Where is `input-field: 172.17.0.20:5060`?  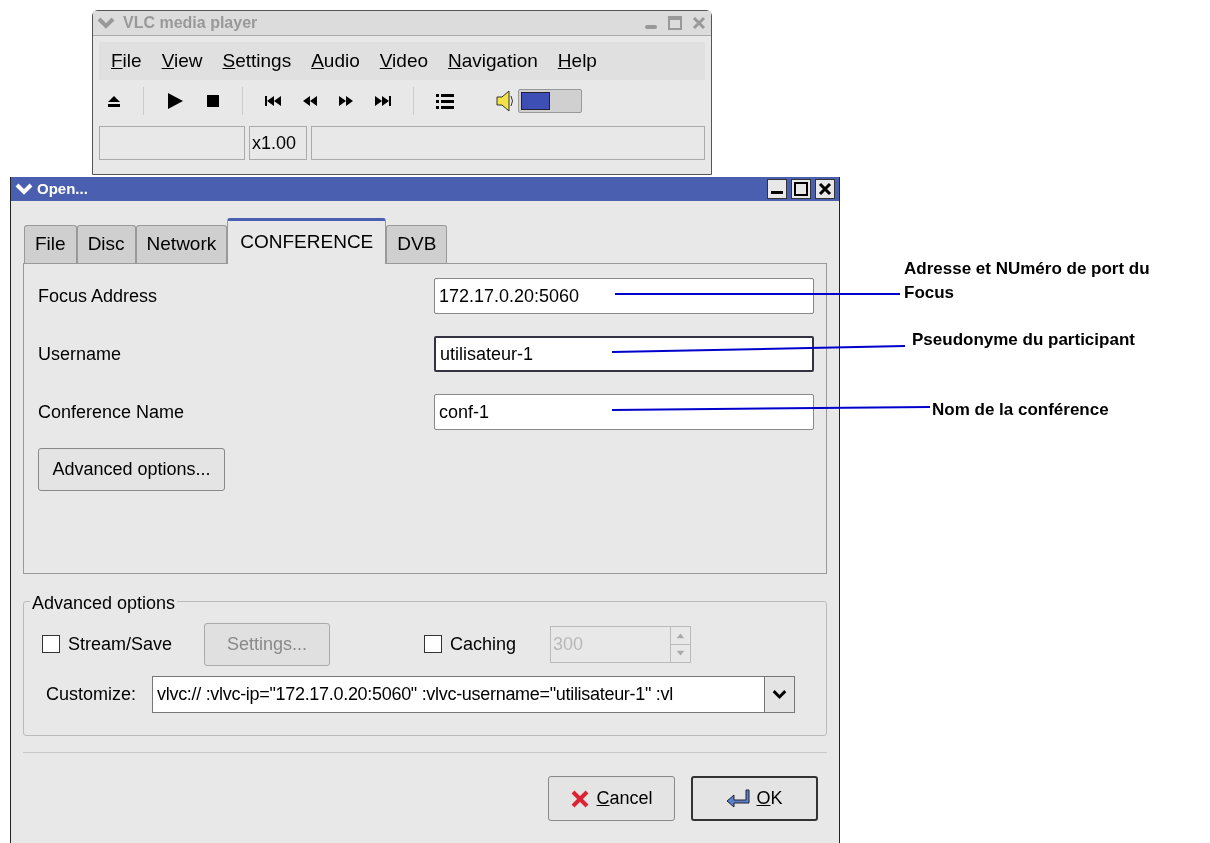
input-field: 172.17.0.20:5060 is located at coordinates (624, 296).